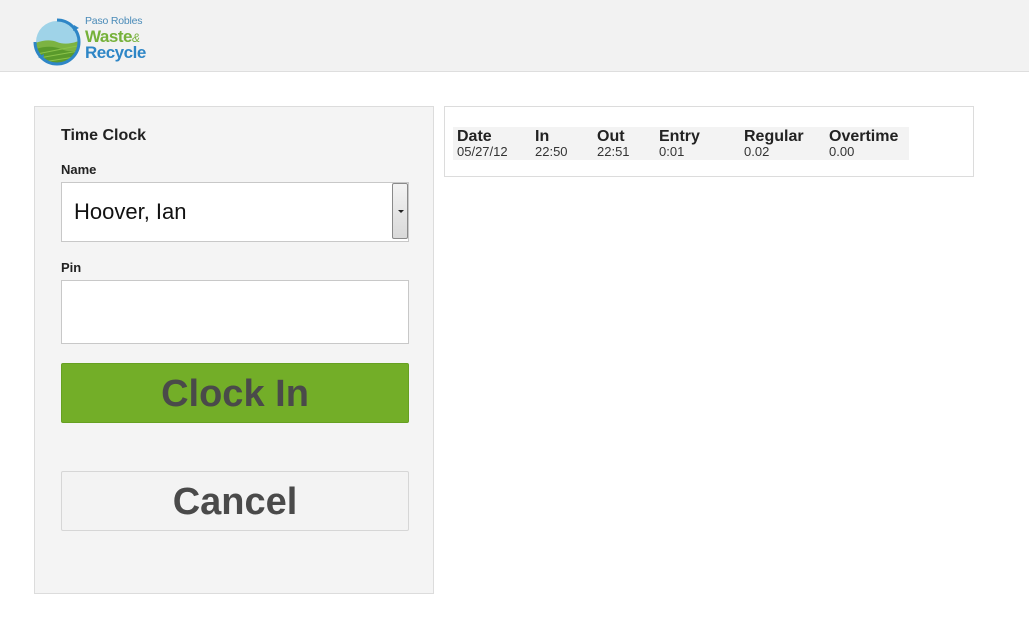  What do you see at coordinates (235, 312) in the screenshot?
I see `pin-input` at bounding box center [235, 312].